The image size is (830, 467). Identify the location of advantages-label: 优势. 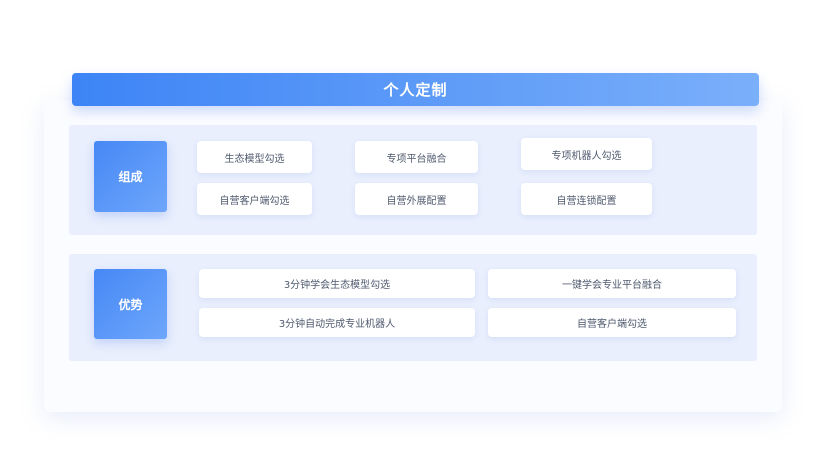
(130, 304).